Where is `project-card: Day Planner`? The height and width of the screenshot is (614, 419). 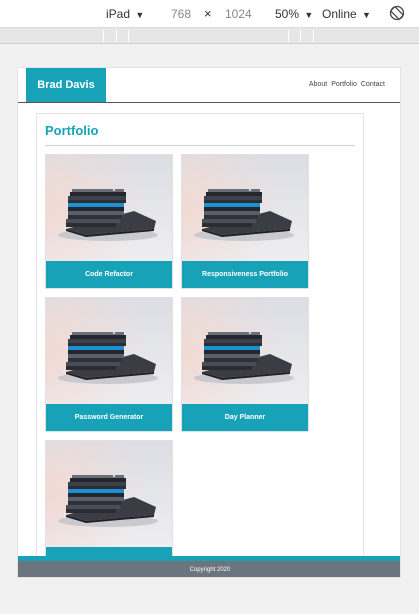 project-card: Day Planner is located at coordinates (245, 364).